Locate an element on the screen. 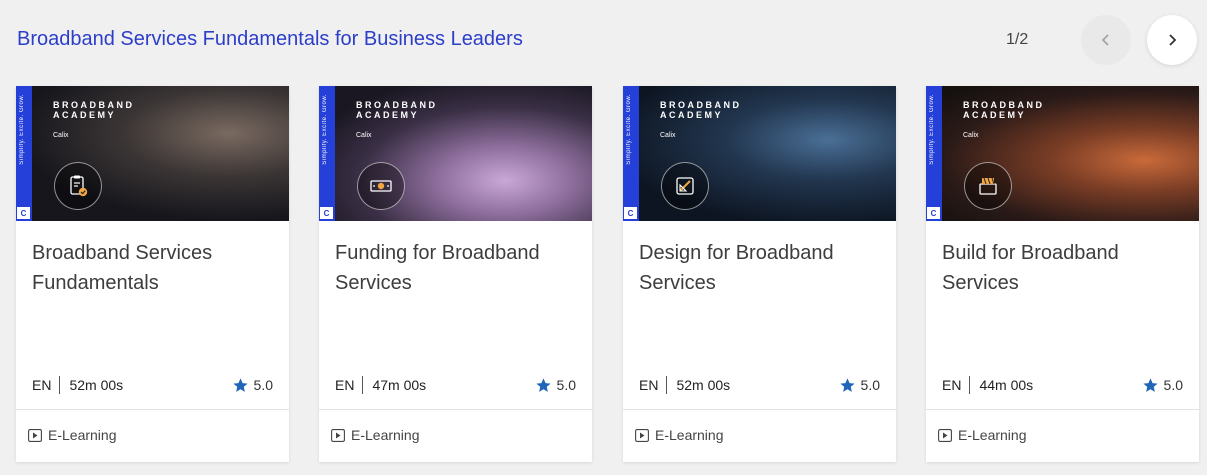 Image resolution: width=1207 pixels, height=475 pixels. previous-button is located at coordinates (1106, 40).